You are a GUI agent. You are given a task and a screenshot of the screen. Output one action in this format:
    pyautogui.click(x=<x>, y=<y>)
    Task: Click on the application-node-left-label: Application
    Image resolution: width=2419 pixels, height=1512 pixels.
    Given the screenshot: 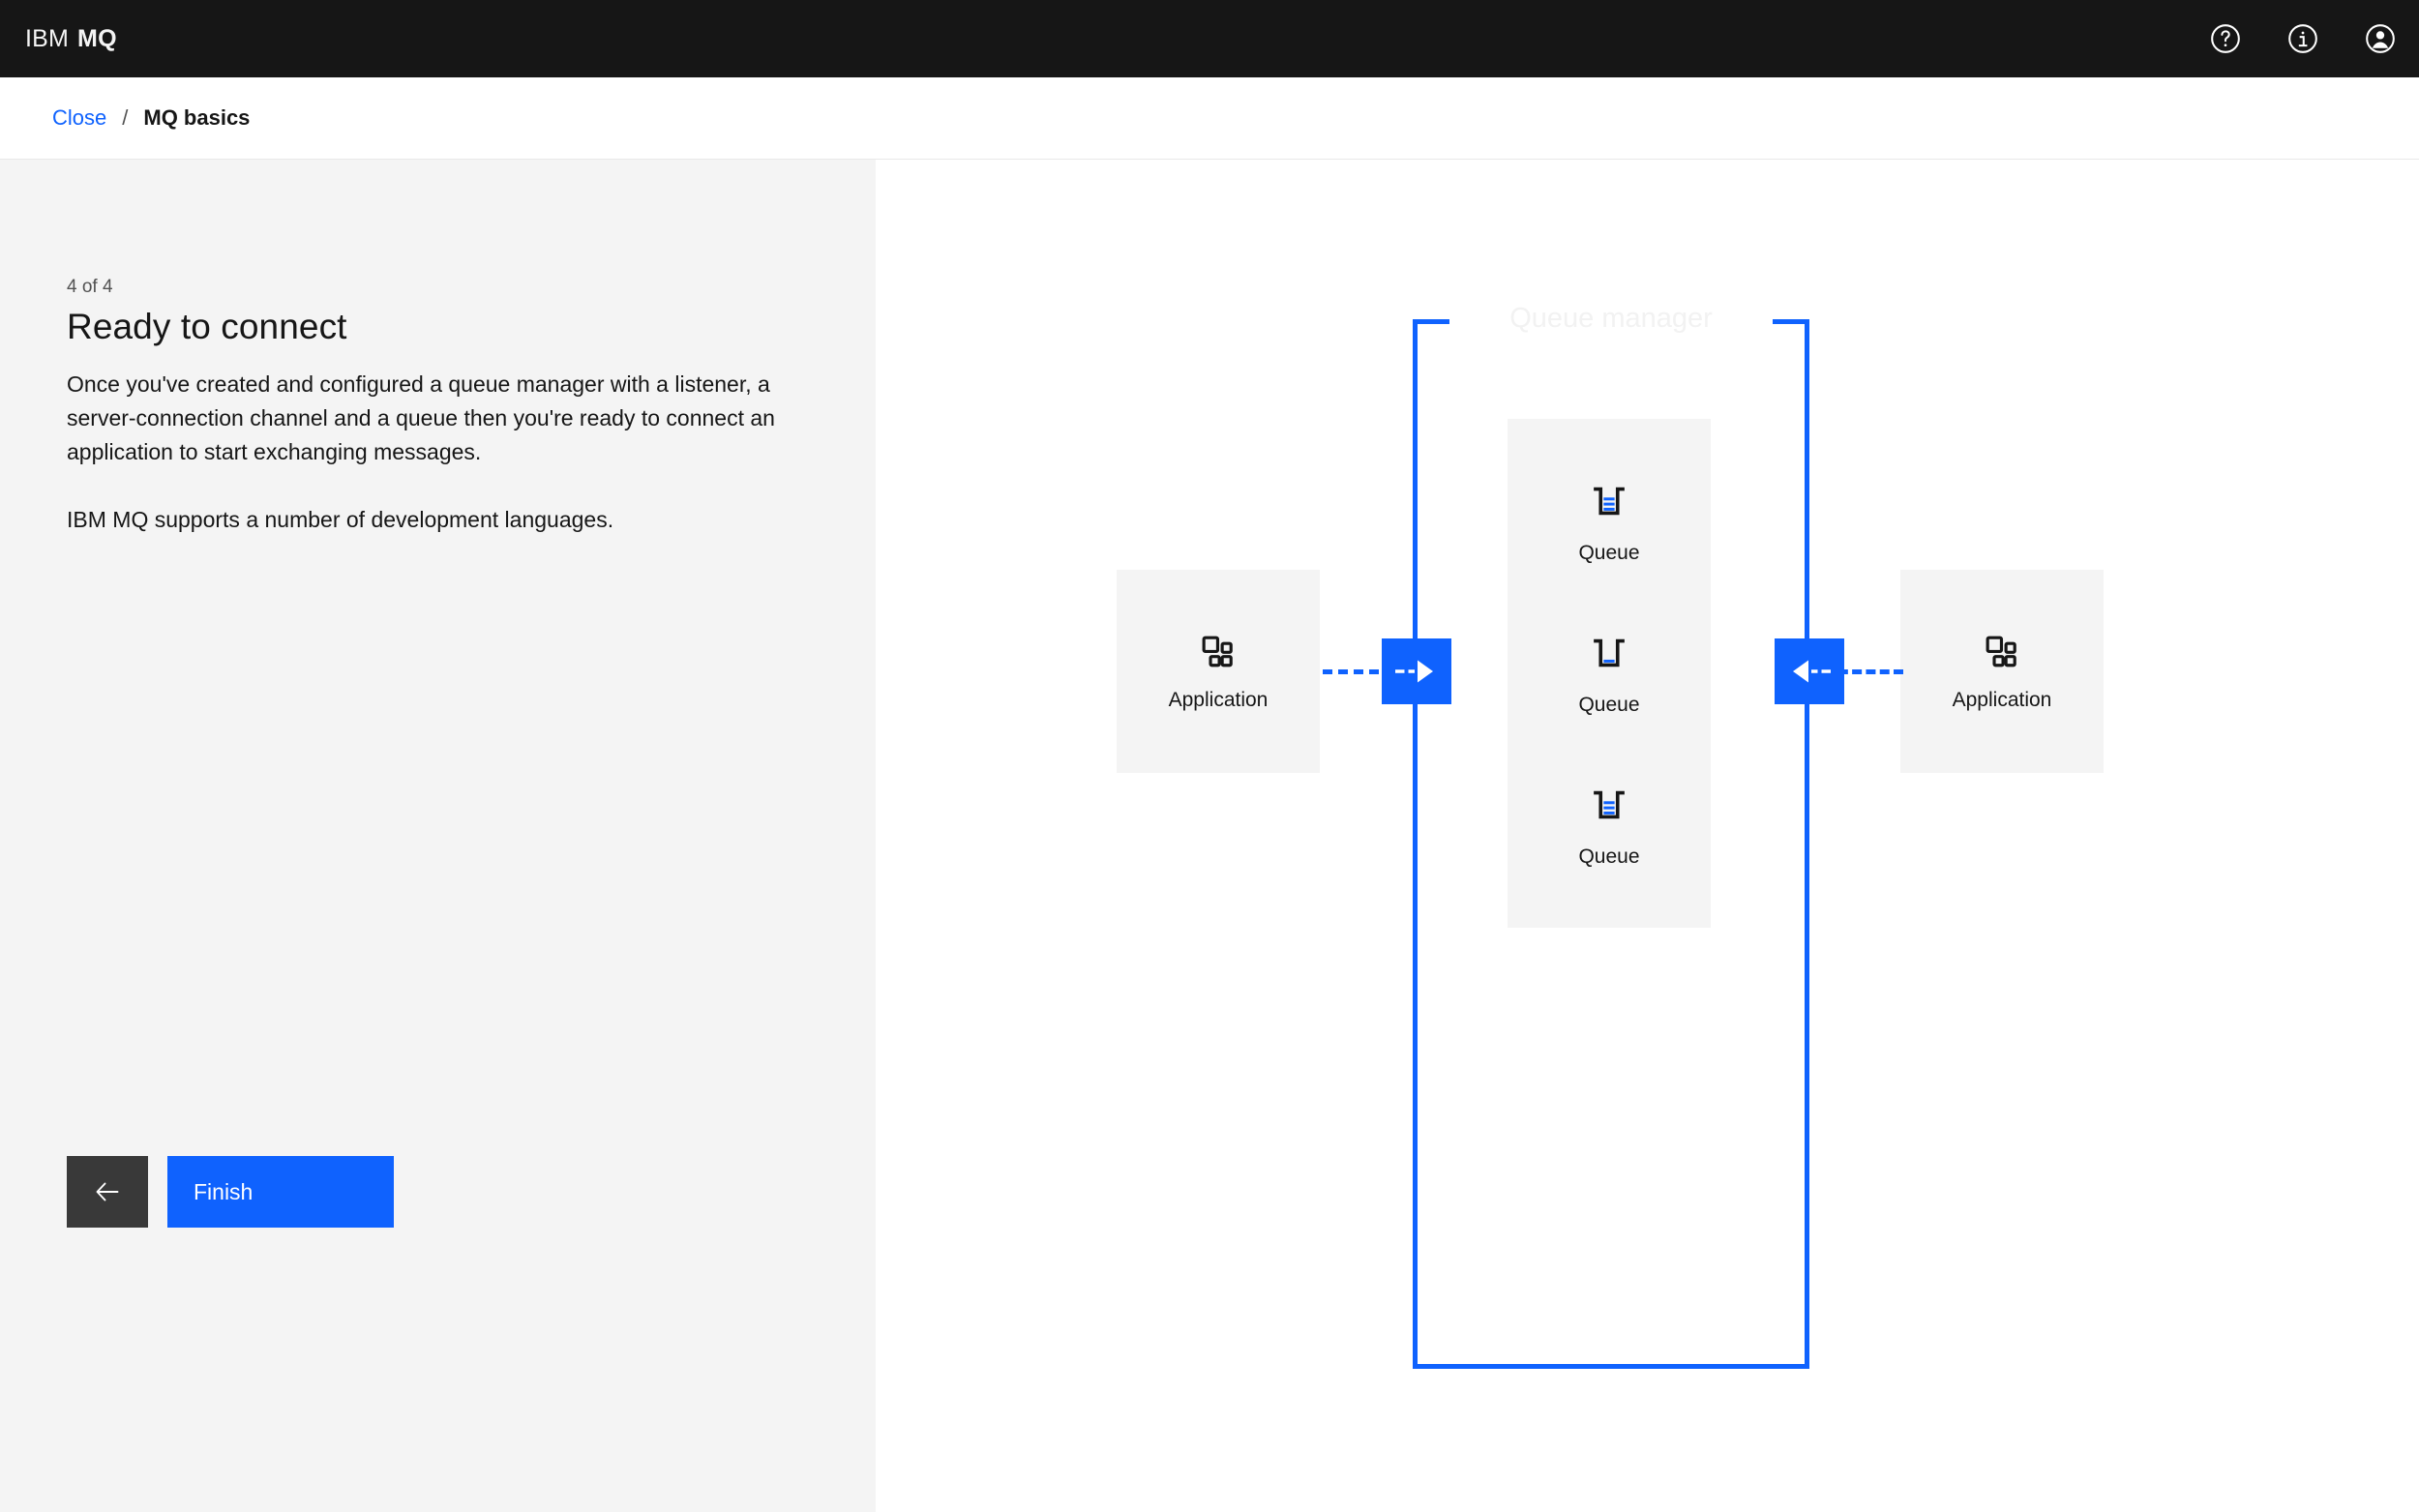 What is the action you would take?
    pyautogui.click(x=1219, y=700)
    